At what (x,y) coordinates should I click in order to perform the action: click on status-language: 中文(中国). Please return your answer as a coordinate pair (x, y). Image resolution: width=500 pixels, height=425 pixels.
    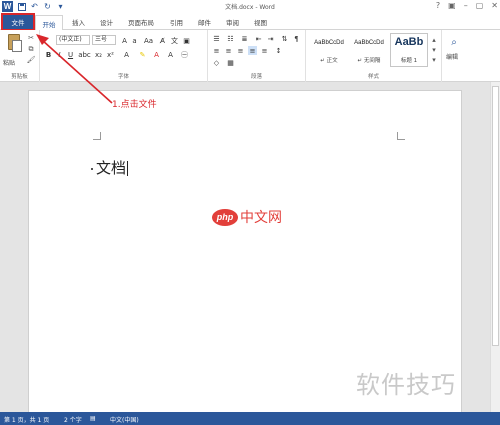
    Looking at the image, I should click on (124, 419).